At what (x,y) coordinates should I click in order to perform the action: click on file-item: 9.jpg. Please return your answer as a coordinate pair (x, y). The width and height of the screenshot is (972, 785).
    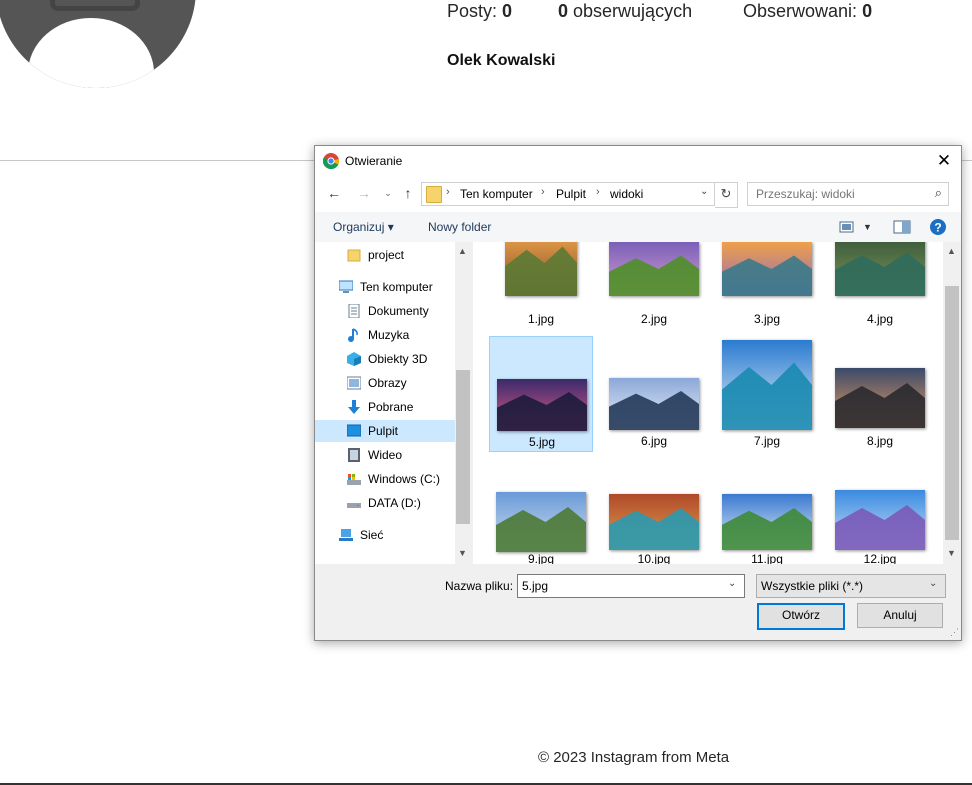
    Looking at the image, I should click on (541, 508).